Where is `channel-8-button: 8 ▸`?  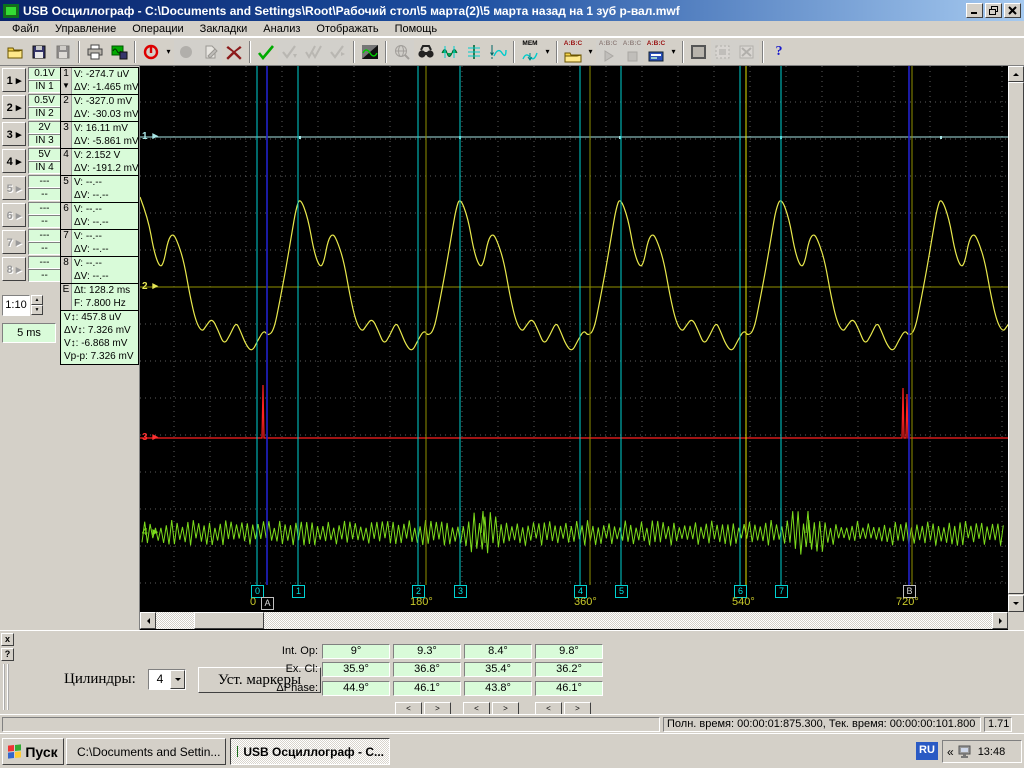 channel-8-button: 8 ▸ is located at coordinates (14, 269).